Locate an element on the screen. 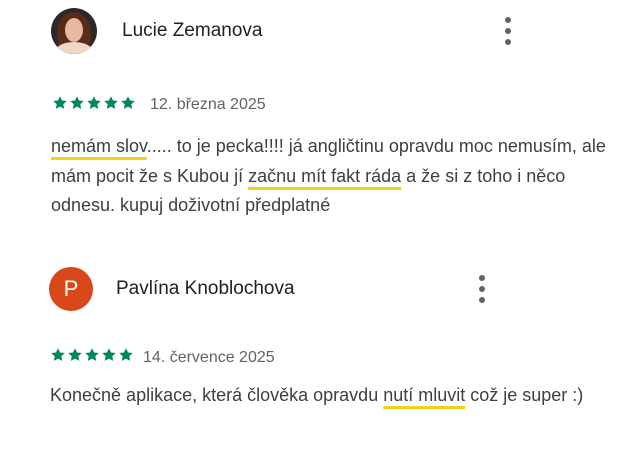 The image size is (640, 460). review-date: 14. července 2025 is located at coordinates (209, 357).